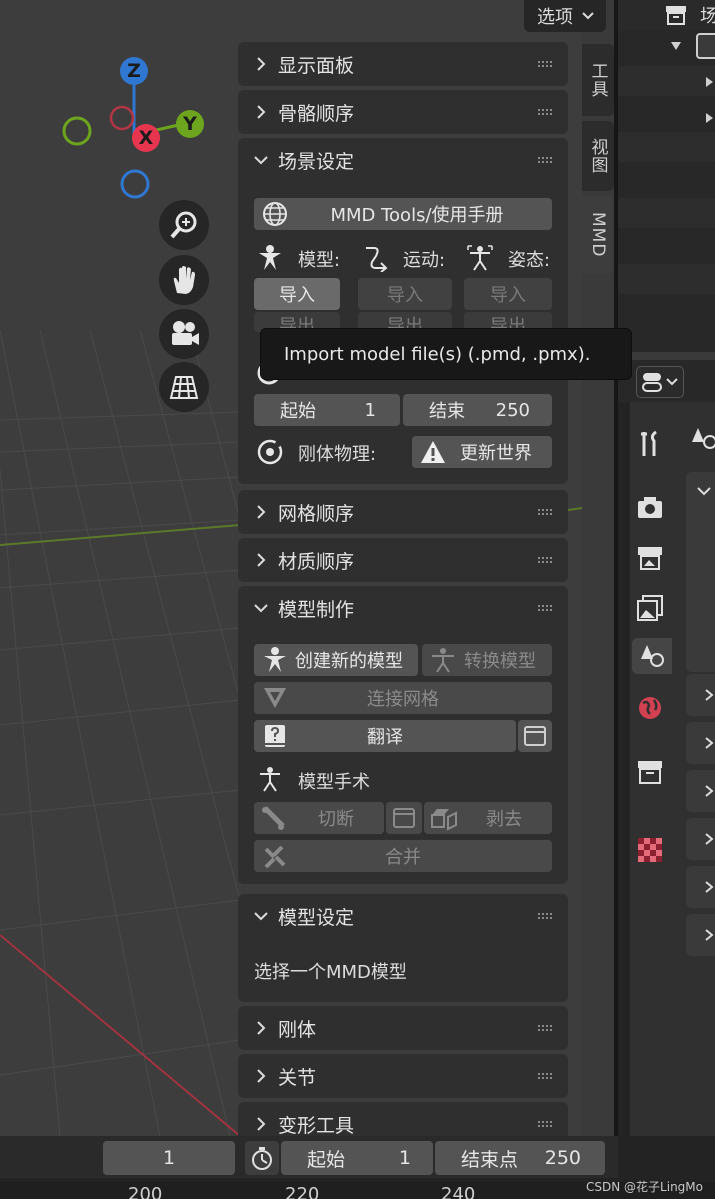 The width and height of the screenshot is (715, 1199). What do you see at coordinates (598, 235) in the screenshot?
I see `tab-mmd: MMD` at bounding box center [598, 235].